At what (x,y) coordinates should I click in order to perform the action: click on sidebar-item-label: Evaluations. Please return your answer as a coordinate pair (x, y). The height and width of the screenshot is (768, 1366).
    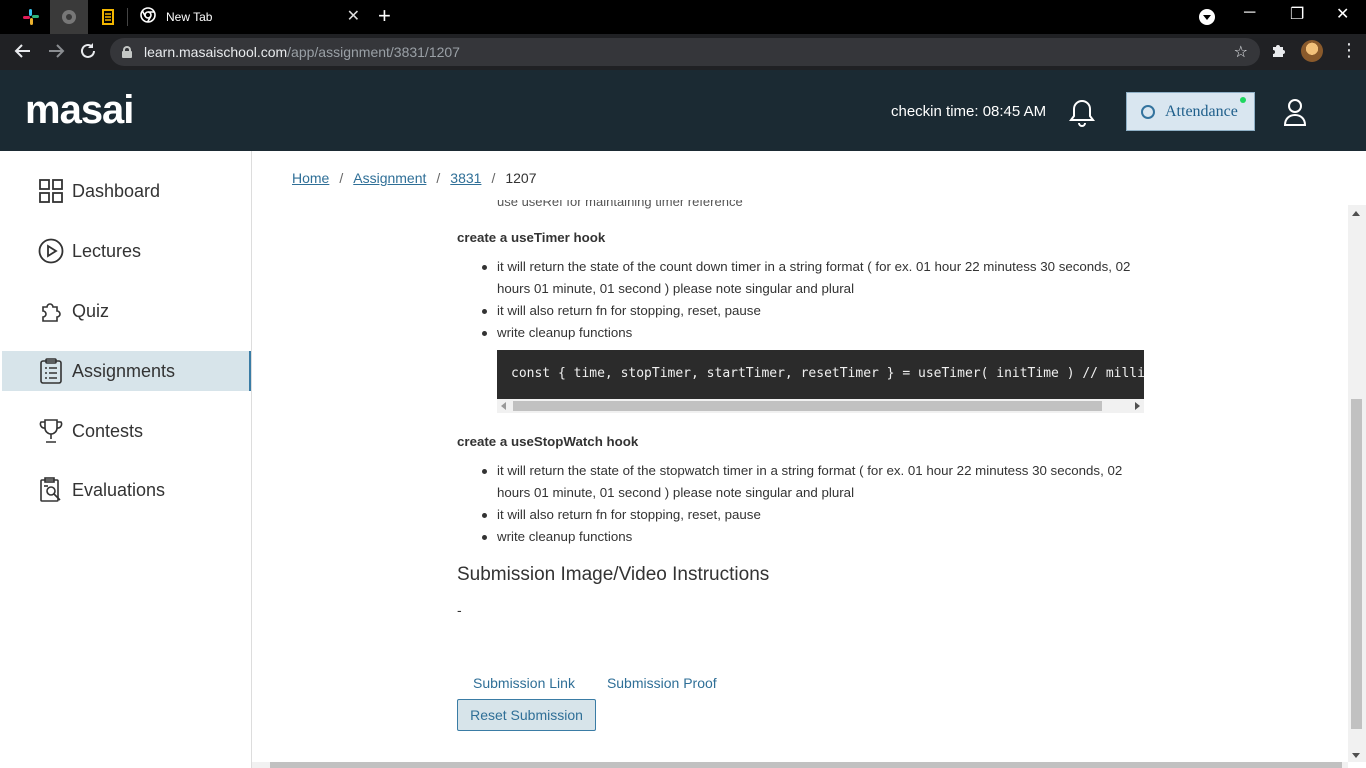
    Looking at the image, I should click on (119, 489).